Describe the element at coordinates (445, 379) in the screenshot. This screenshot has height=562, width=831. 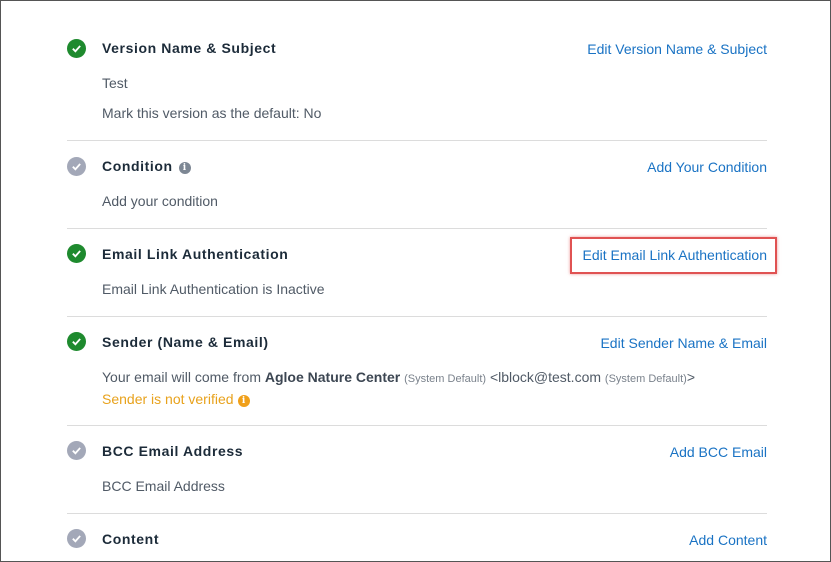
I see `sender-name-note: (System Default)` at that location.